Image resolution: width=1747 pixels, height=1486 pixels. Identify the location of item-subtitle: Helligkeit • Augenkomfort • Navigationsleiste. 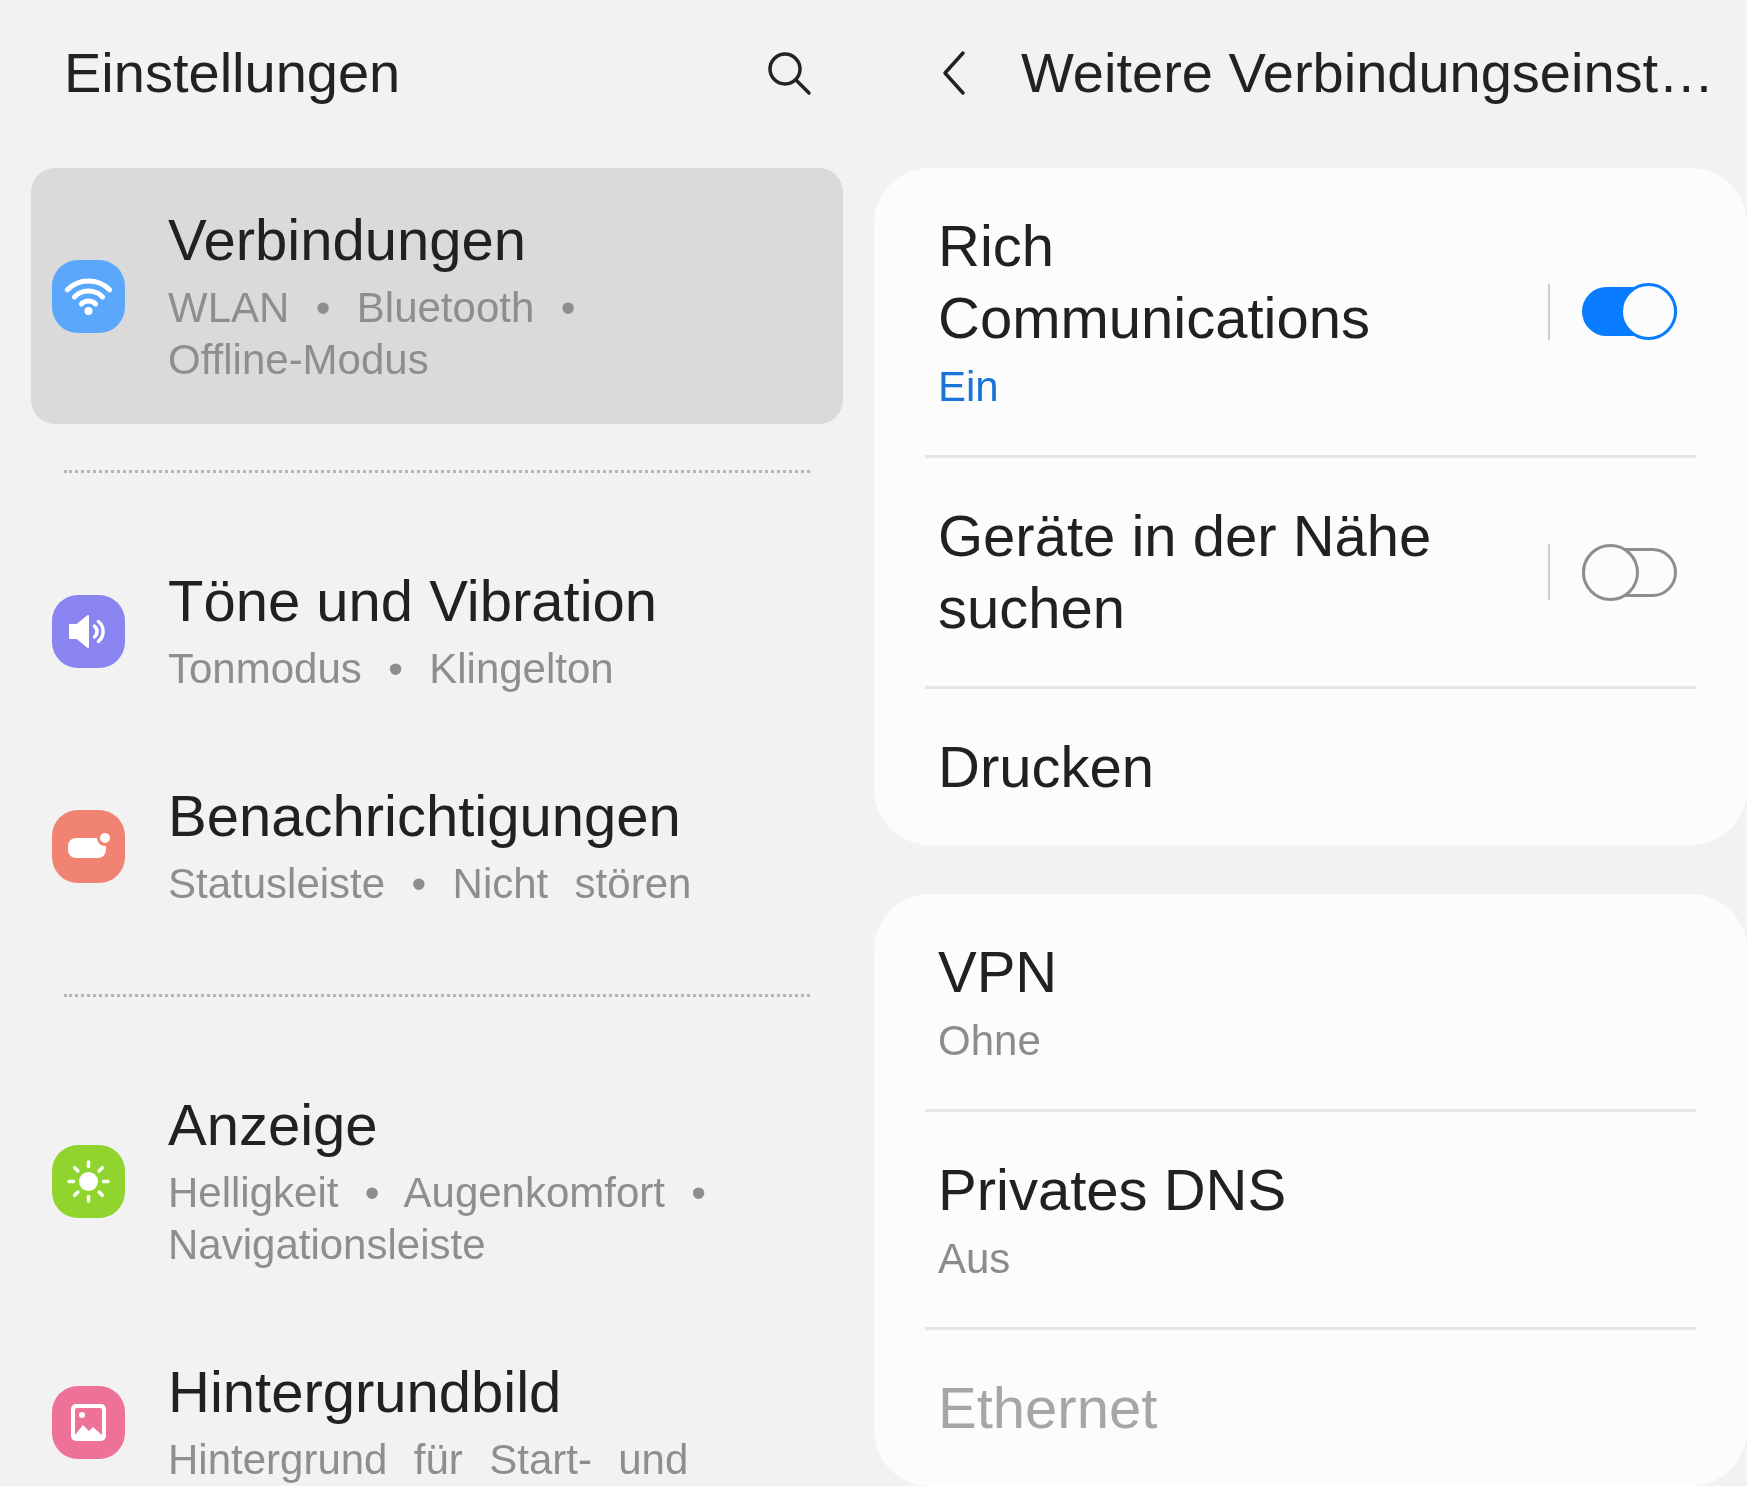
(438, 1219).